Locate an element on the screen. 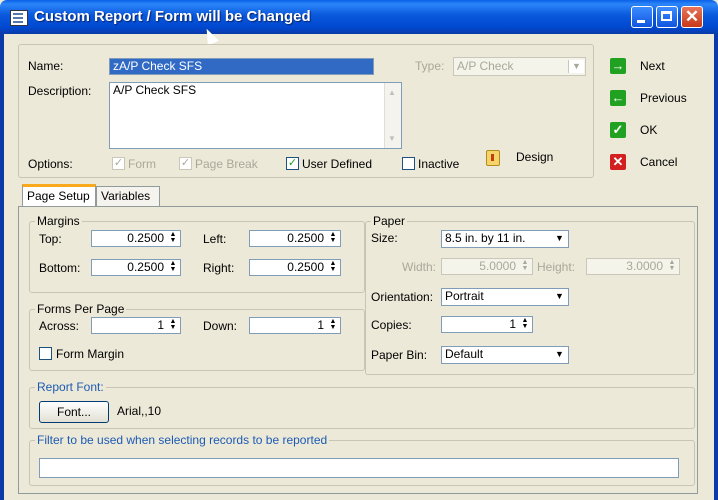 The height and width of the screenshot is (500, 718). form-checkbox-label: Form is located at coordinates (142, 164).